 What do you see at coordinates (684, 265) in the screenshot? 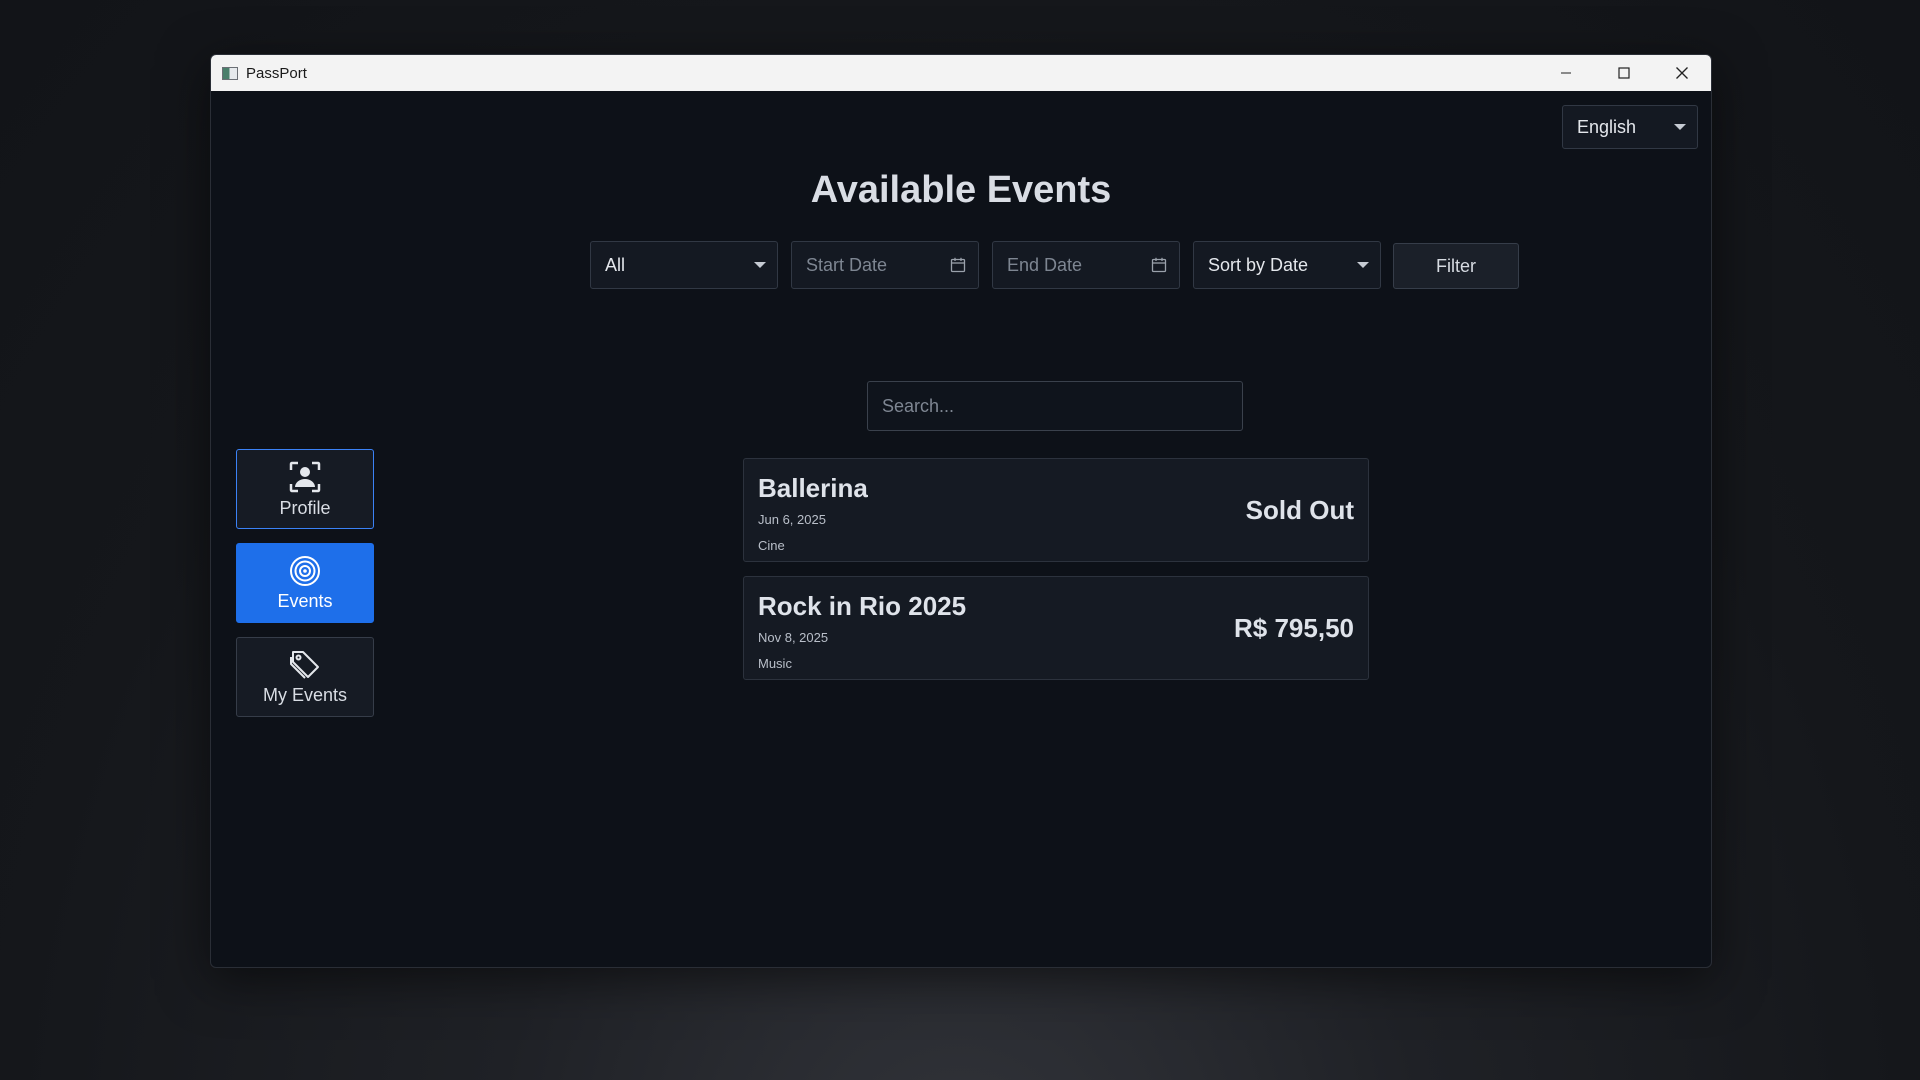
I see `category-select: All` at bounding box center [684, 265].